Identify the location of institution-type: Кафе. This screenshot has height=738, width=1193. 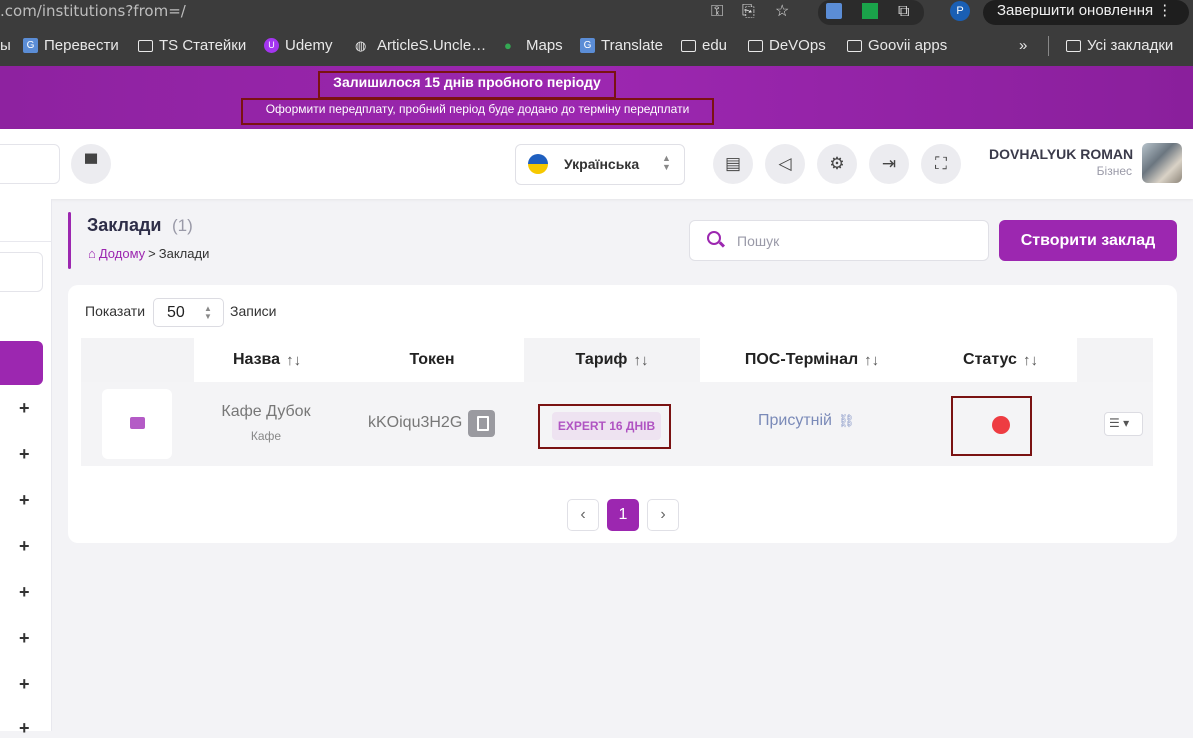
(266, 436).